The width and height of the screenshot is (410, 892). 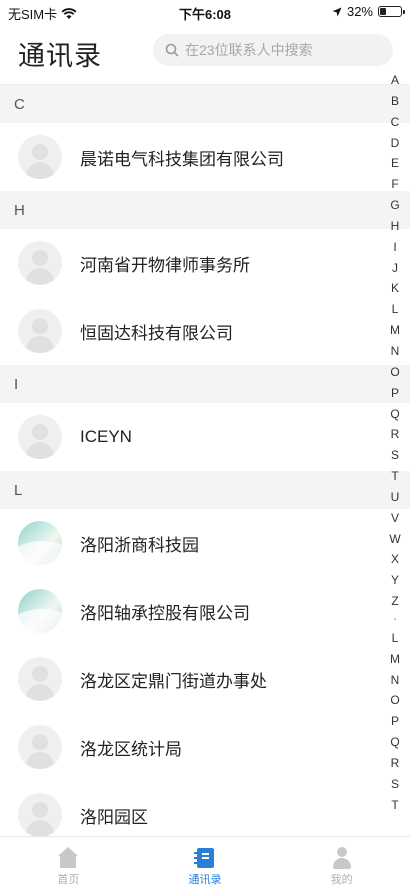 I want to click on user-body, so click(x=341, y=863).